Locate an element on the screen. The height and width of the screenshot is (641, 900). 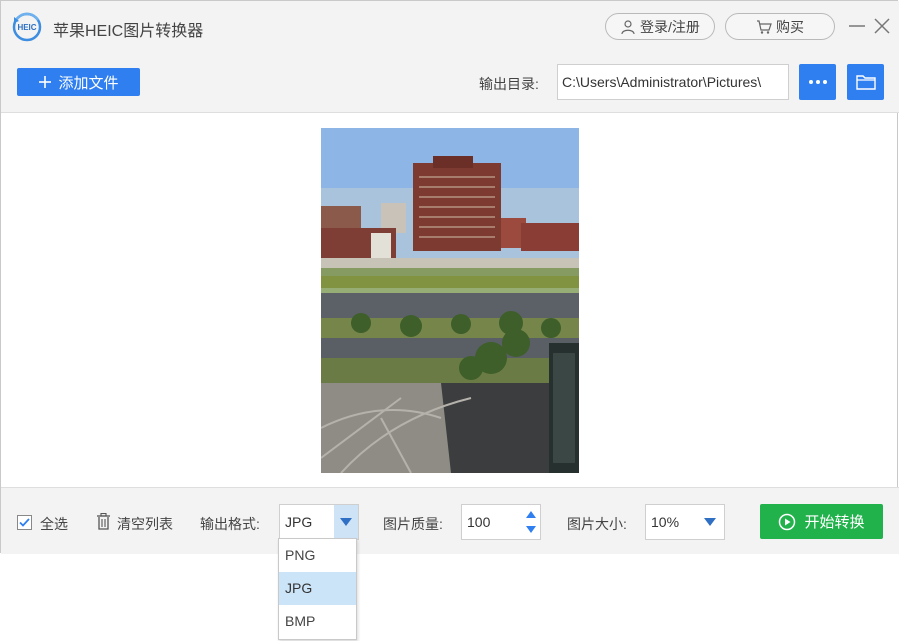
format-option-jpg: JPG is located at coordinates (317, 588).